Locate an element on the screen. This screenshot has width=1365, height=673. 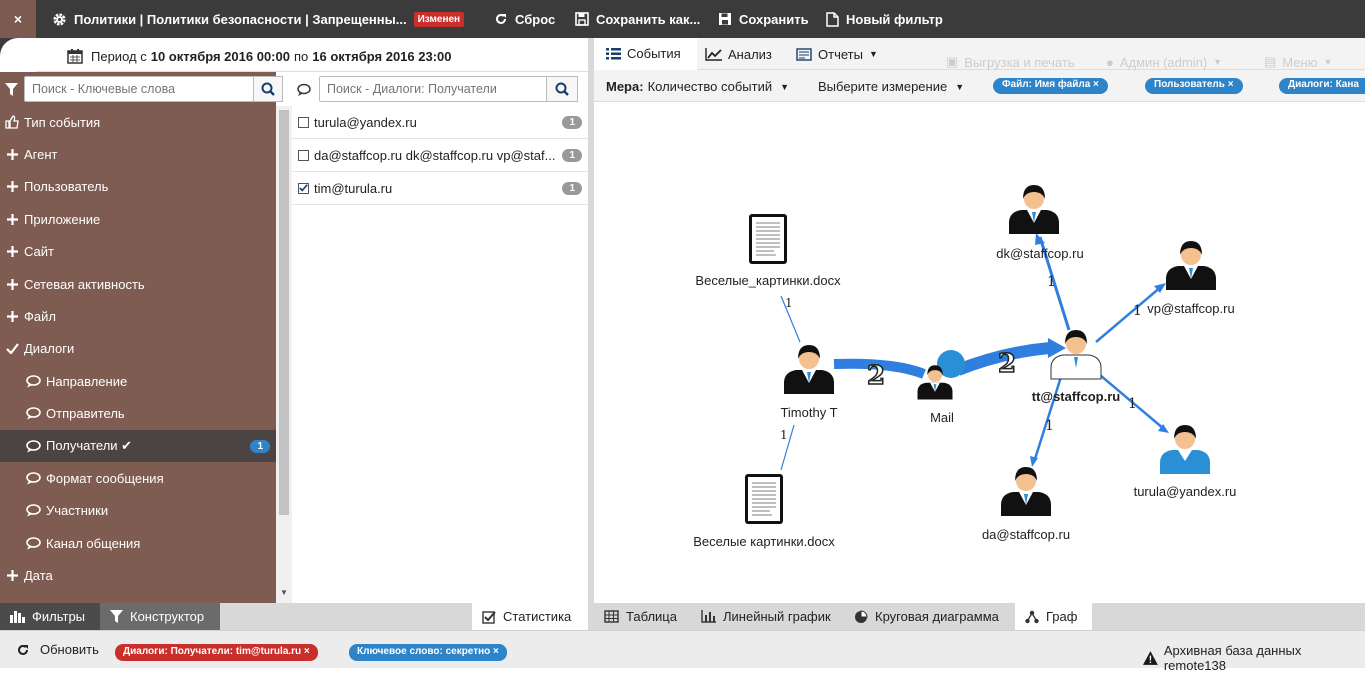
list-item: turula@yandex.ru 1 is located at coordinates (440, 122).